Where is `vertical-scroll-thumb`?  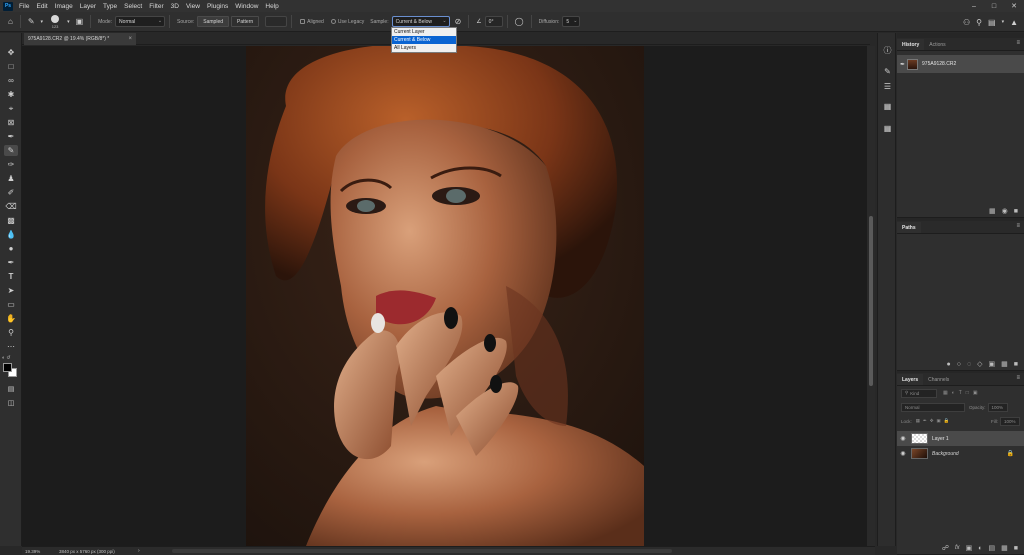
vertical-scroll-thumb is located at coordinates (871, 301).